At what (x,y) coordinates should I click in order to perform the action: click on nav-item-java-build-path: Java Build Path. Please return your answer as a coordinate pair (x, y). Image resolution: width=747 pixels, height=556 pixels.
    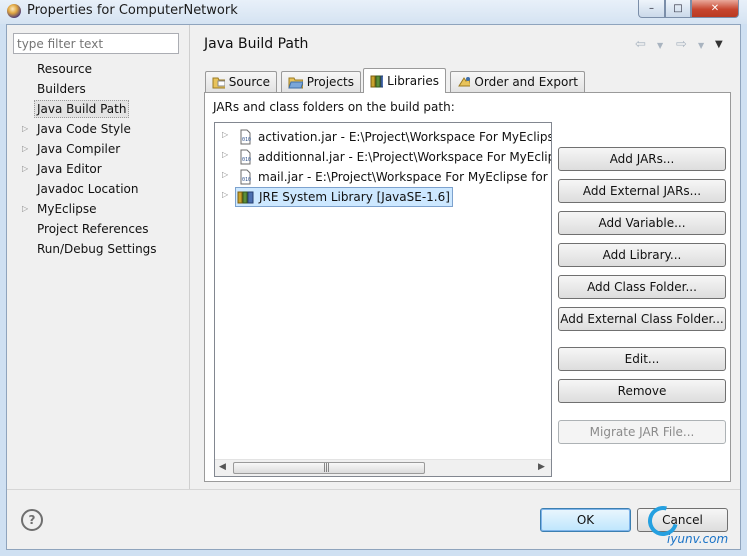
    Looking at the image, I should click on (100, 109).